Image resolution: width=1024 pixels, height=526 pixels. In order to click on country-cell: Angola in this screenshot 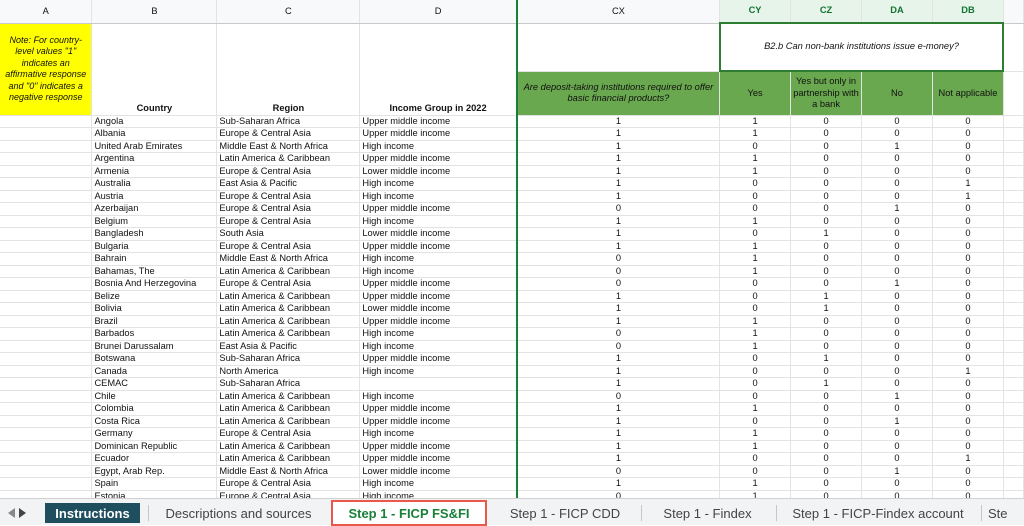, I will do `click(154, 121)`.